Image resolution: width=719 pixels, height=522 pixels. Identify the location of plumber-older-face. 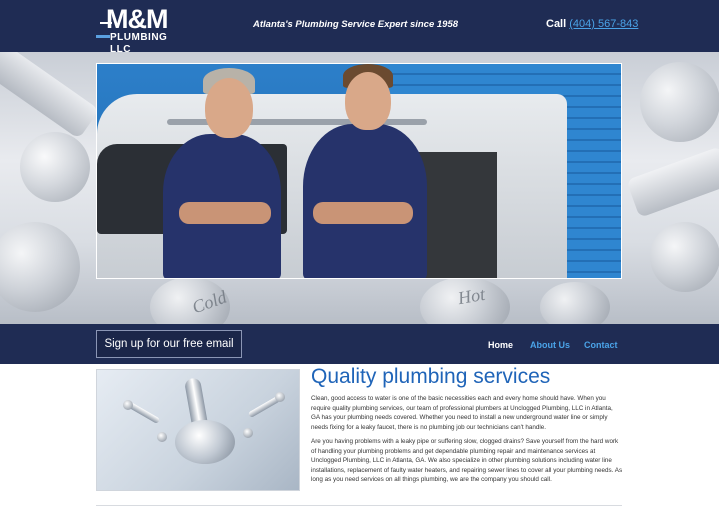
(229, 108).